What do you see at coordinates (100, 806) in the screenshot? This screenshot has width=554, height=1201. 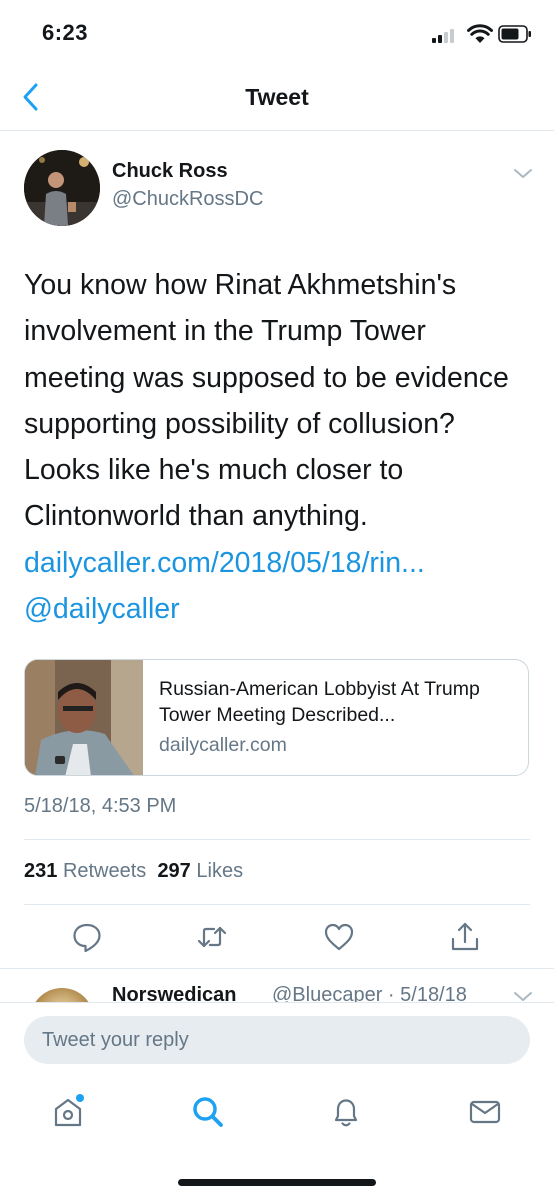 I see `tweet-timestamp: 5/18/18, 4:53 PM` at bounding box center [100, 806].